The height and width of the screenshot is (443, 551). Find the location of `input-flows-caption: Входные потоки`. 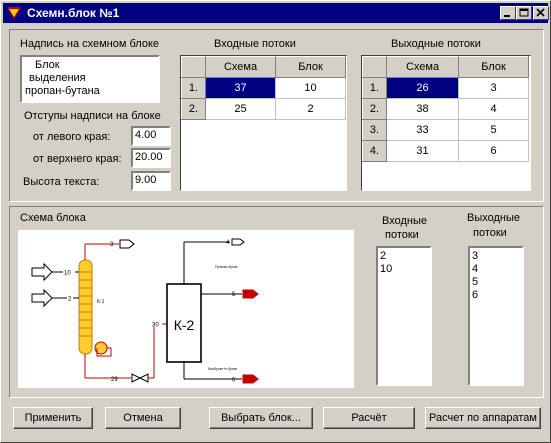

input-flows-caption: Входные потоки is located at coordinates (255, 44).